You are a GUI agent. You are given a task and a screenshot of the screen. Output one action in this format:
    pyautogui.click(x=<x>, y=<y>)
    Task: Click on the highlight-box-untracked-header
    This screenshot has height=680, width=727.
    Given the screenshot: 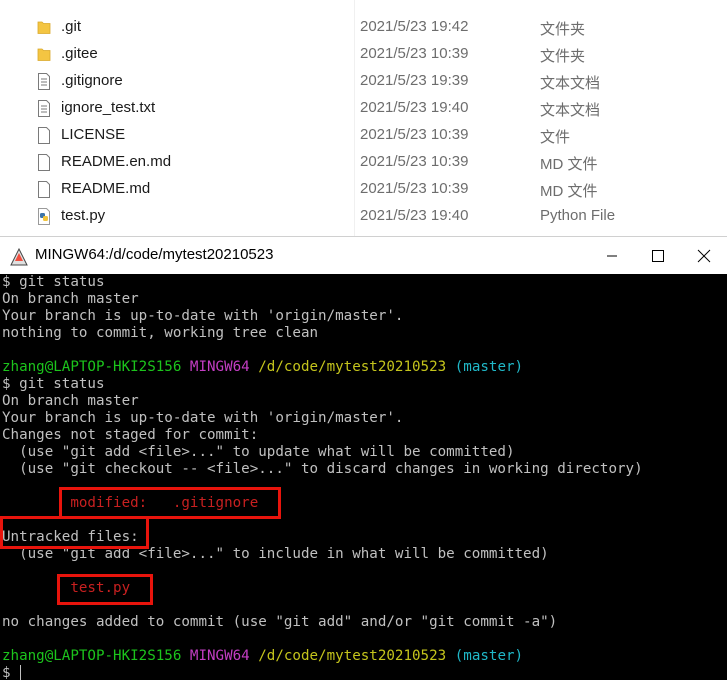 What is the action you would take?
    pyautogui.click(x=74, y=532)
    